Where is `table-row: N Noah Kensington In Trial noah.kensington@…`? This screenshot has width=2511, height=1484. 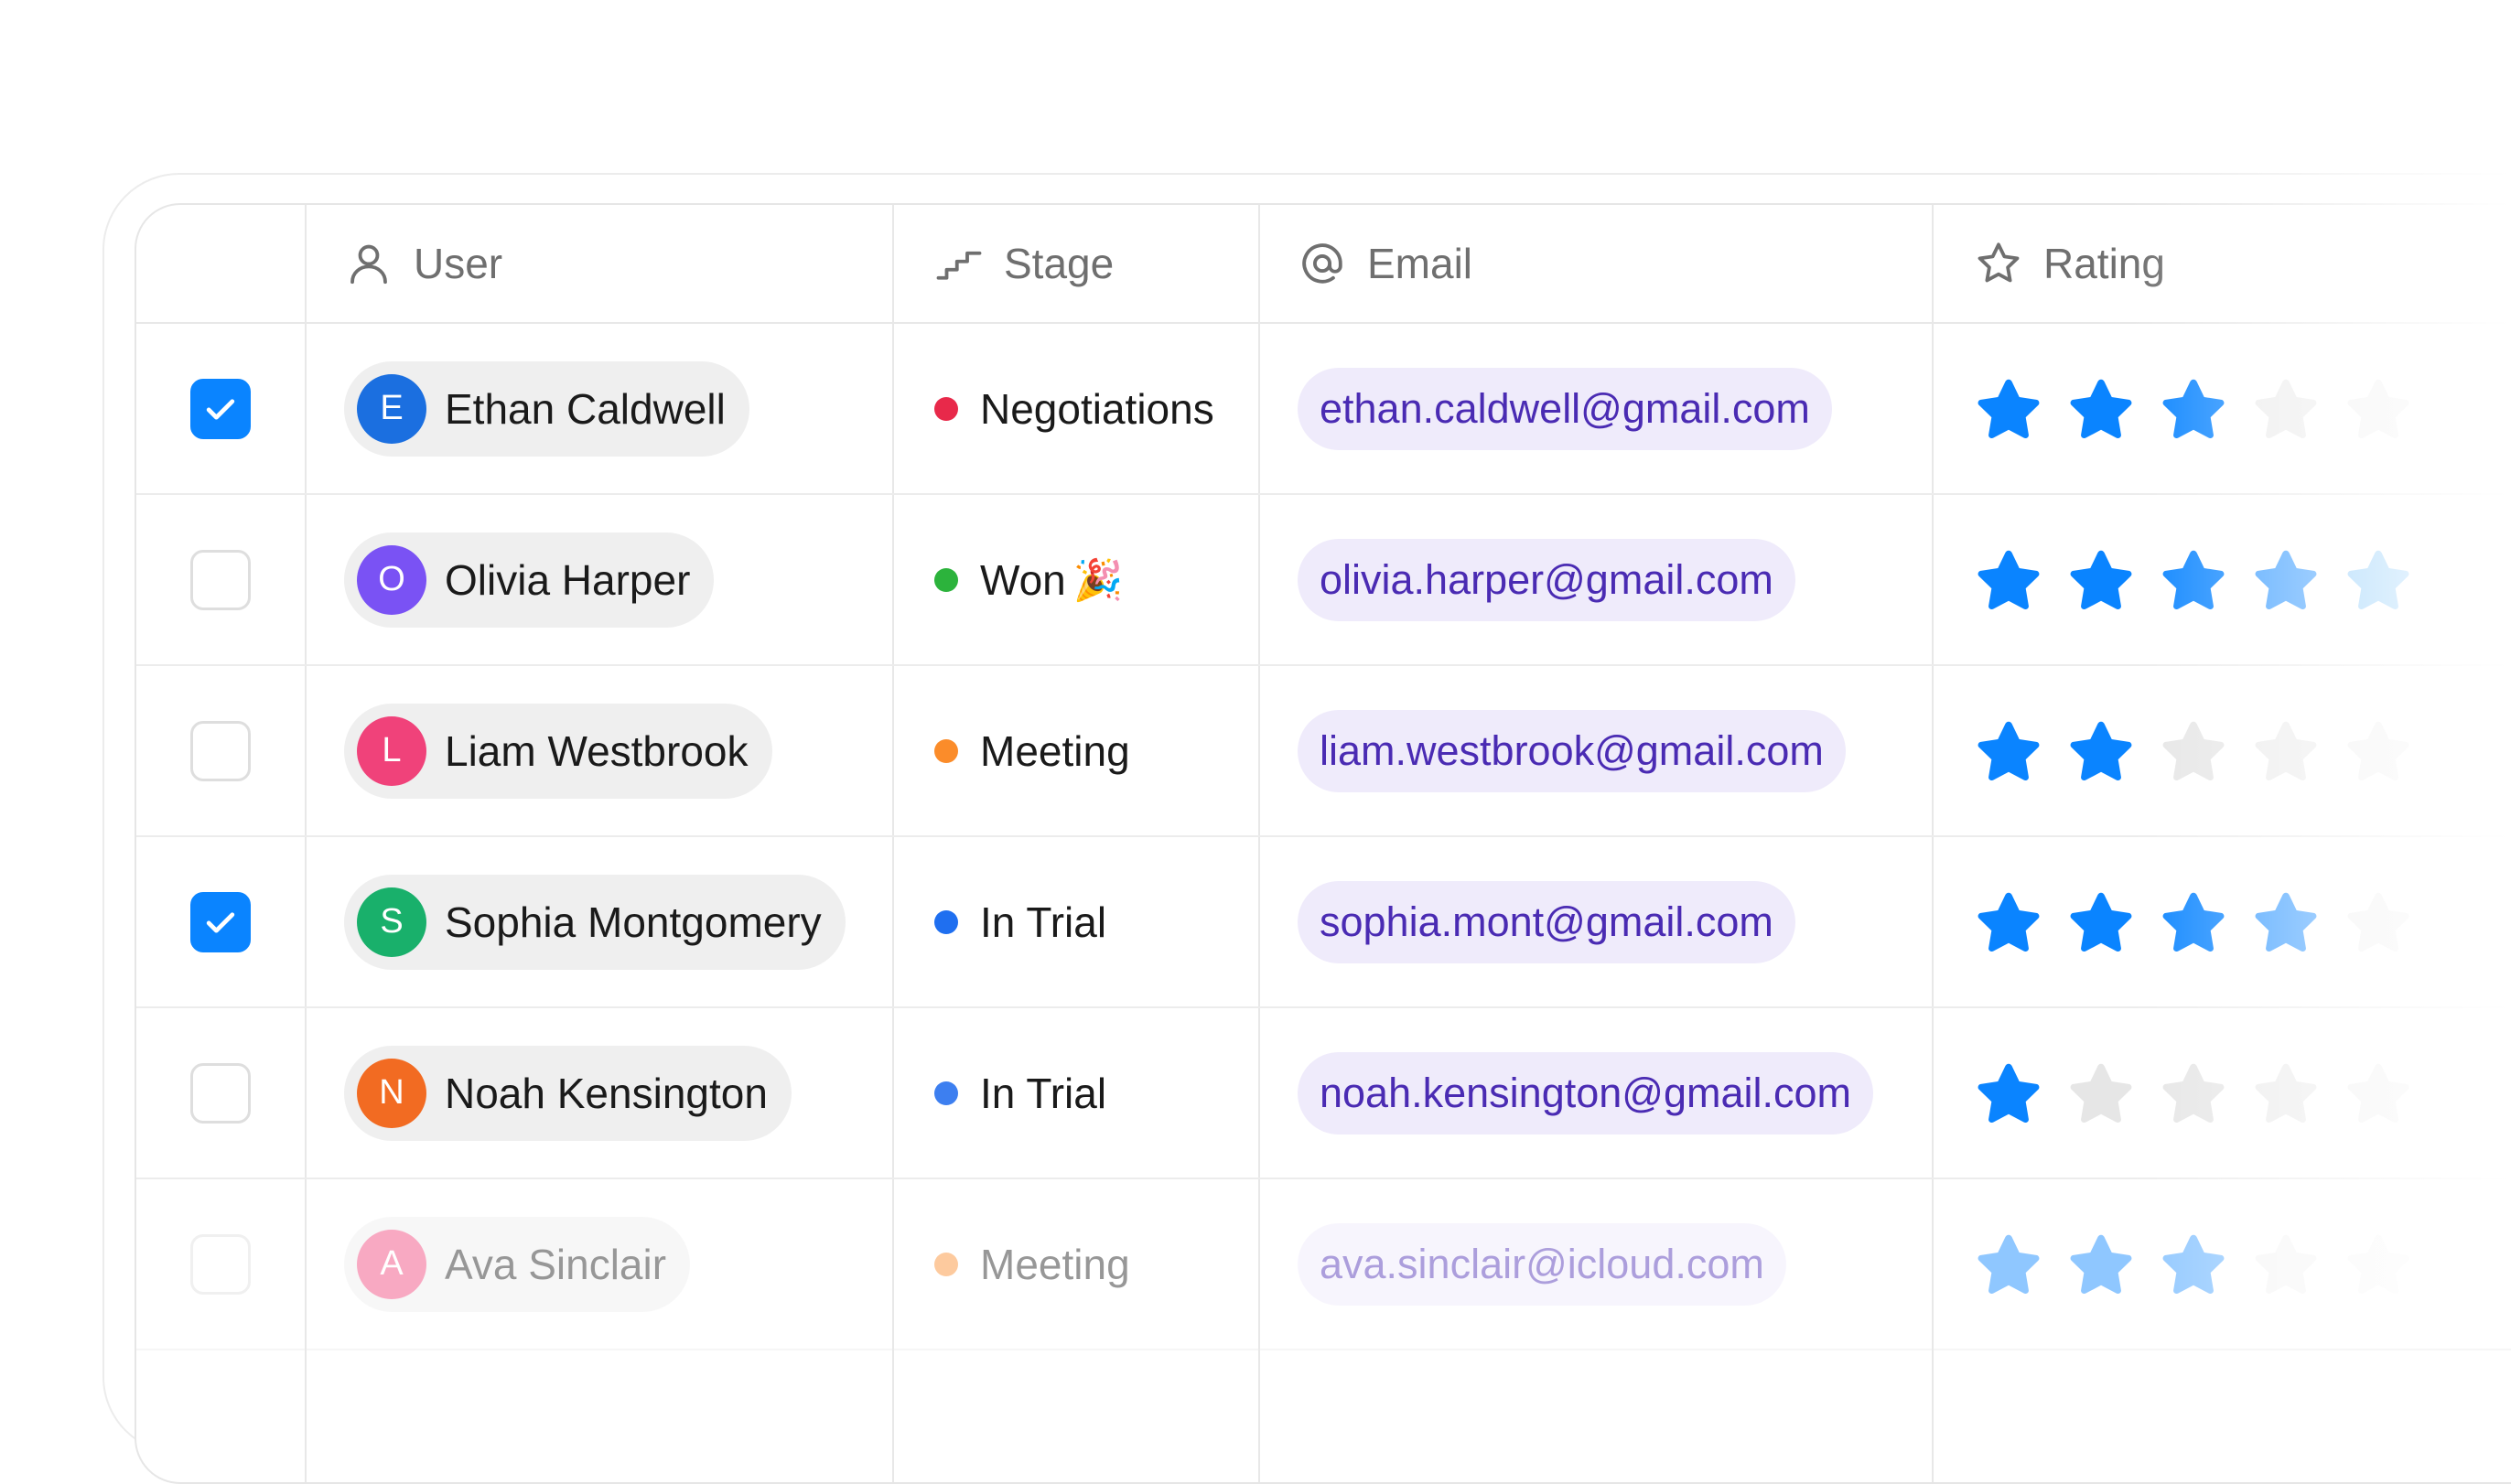 table-row: N Noah Kensington In Trial noah.kensington@… is located at coordinates (1323, 1093).